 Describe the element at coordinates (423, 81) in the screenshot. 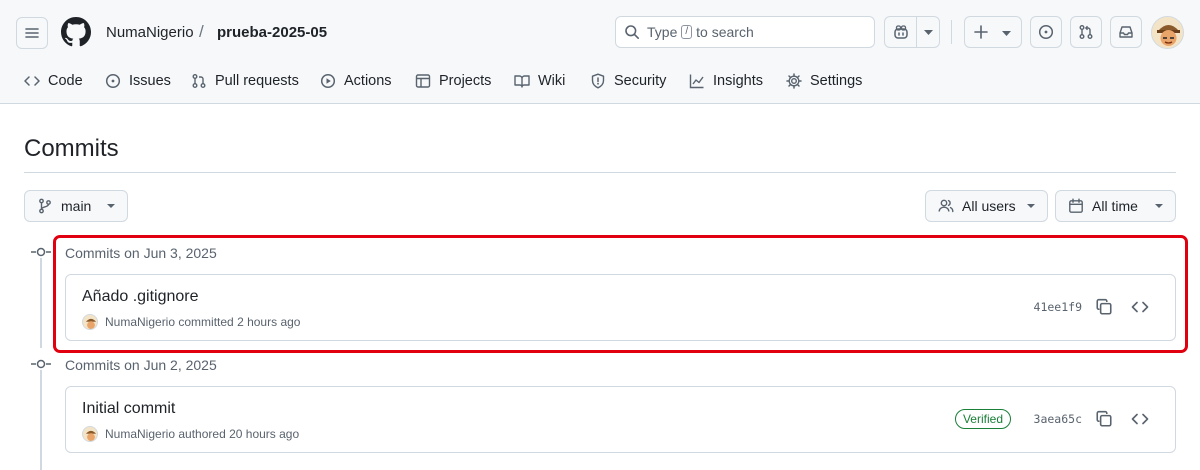

I see `table-icon` at that location.